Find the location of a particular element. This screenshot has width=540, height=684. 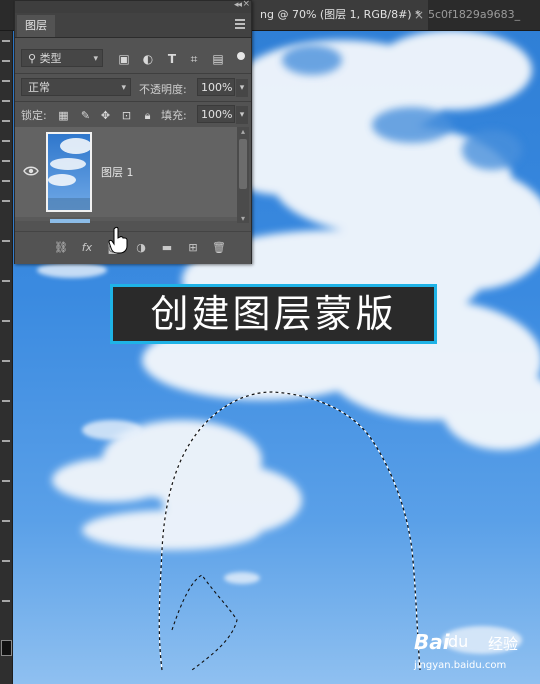

pen-tool-icon is located at coordinates (6, 441).